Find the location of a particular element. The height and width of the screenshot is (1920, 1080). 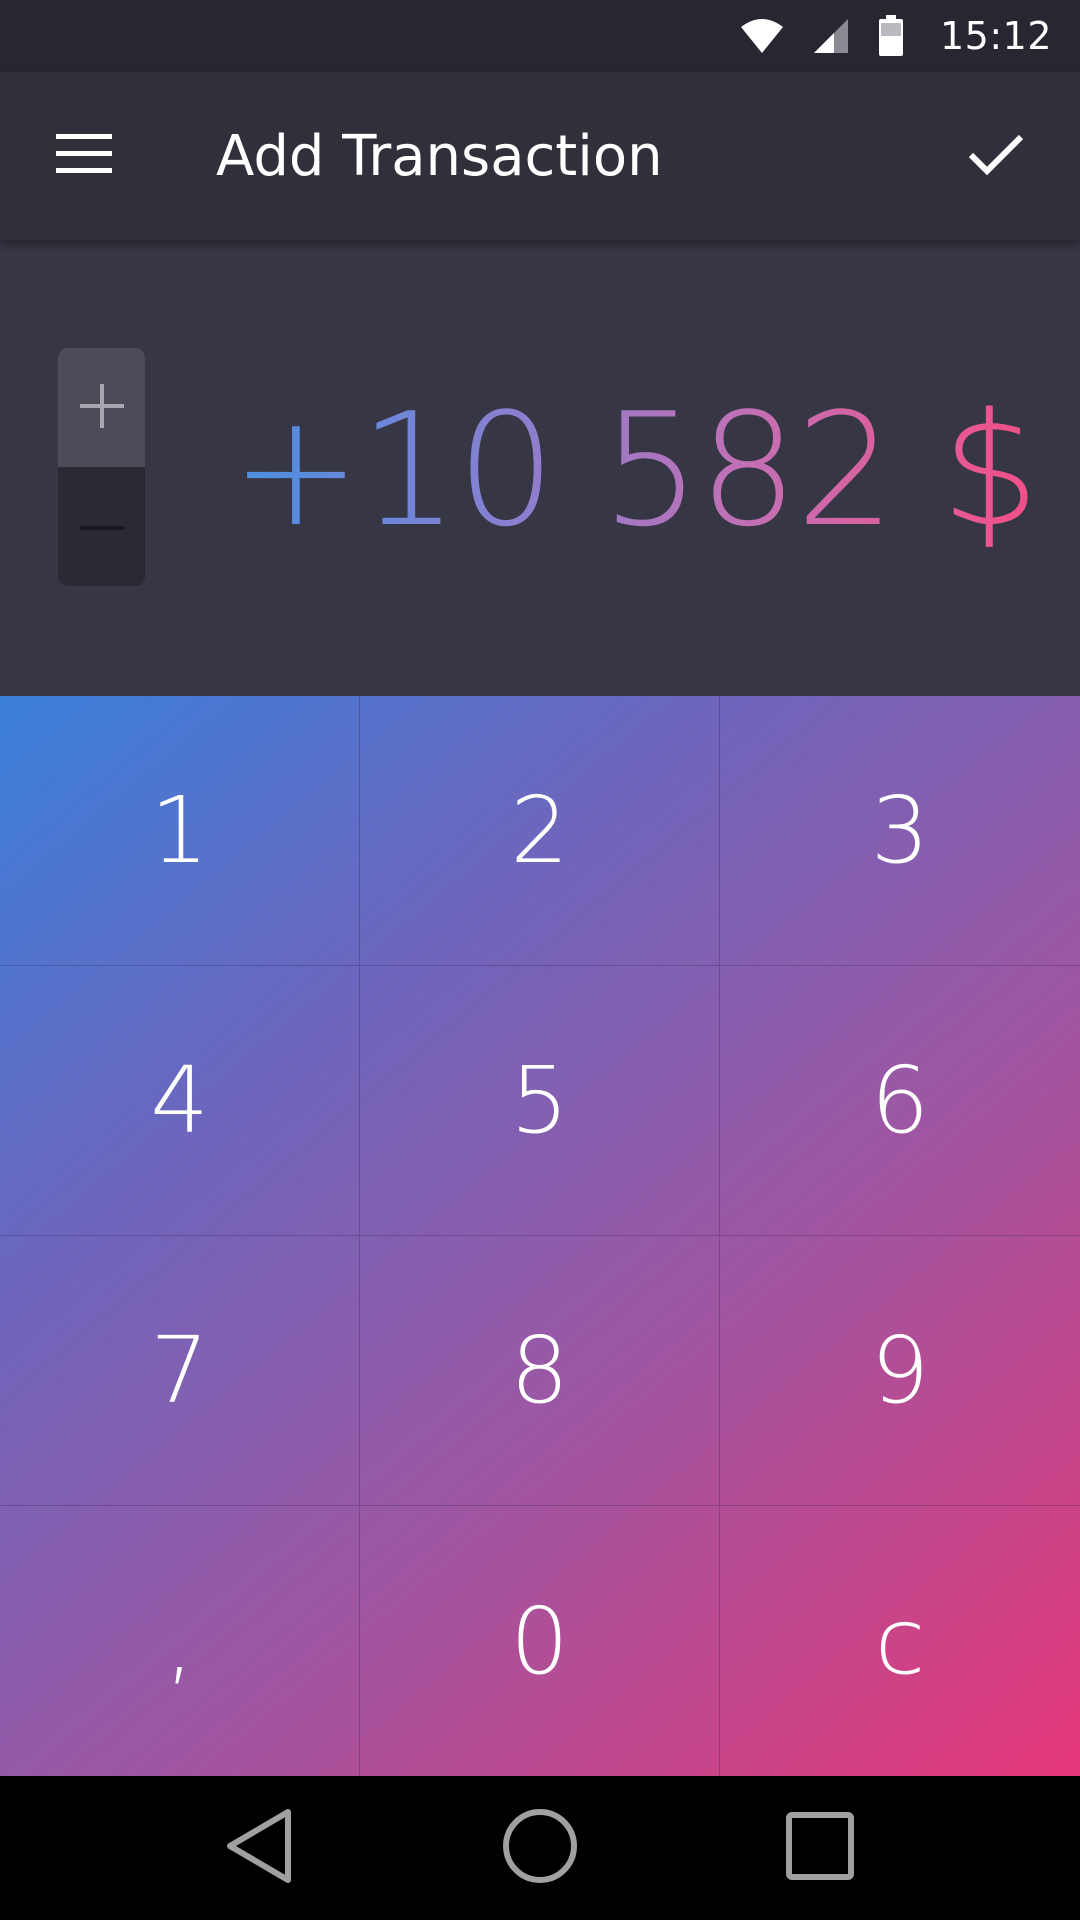

key-comma: , is located at coordinates (180, 1641).